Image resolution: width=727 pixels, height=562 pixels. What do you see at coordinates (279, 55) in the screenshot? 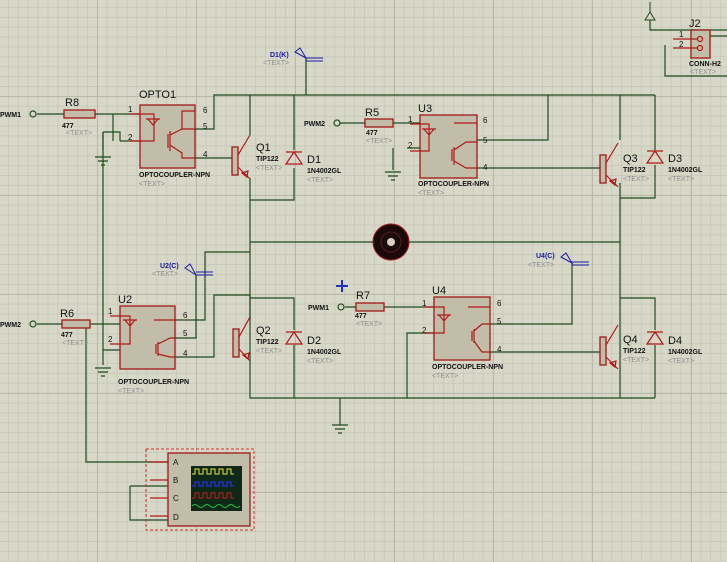
I see `label: D1(K)` at bounding box center [279, 55].